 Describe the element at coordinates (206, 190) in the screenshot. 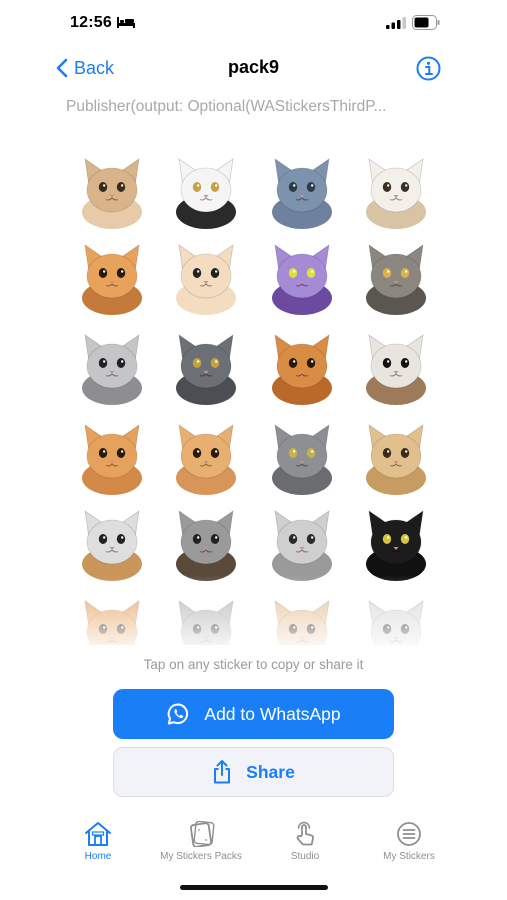

I see `sticker-tuxedo-cat` at that location.